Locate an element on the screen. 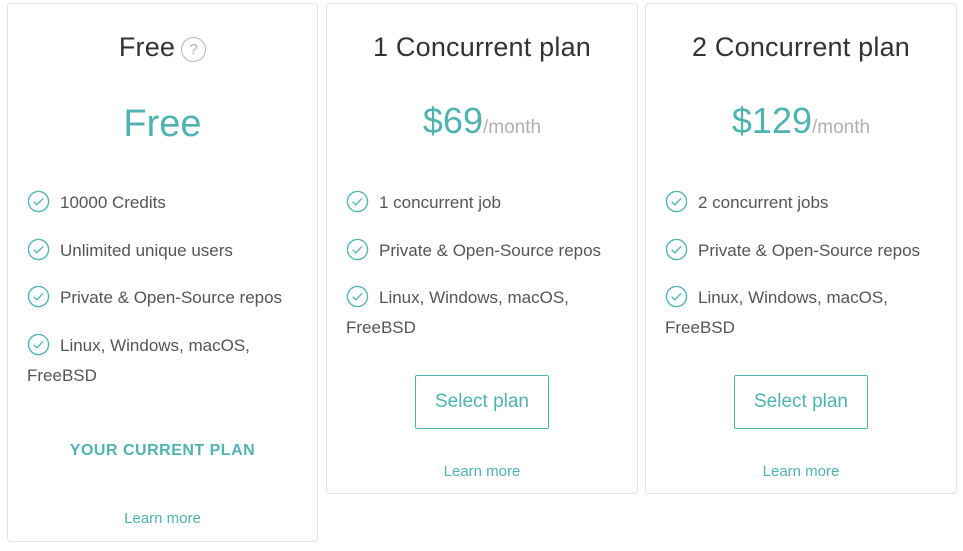 This screenshot has height=551, width=963. plan-price: Free is located at coordinates (162, 124).